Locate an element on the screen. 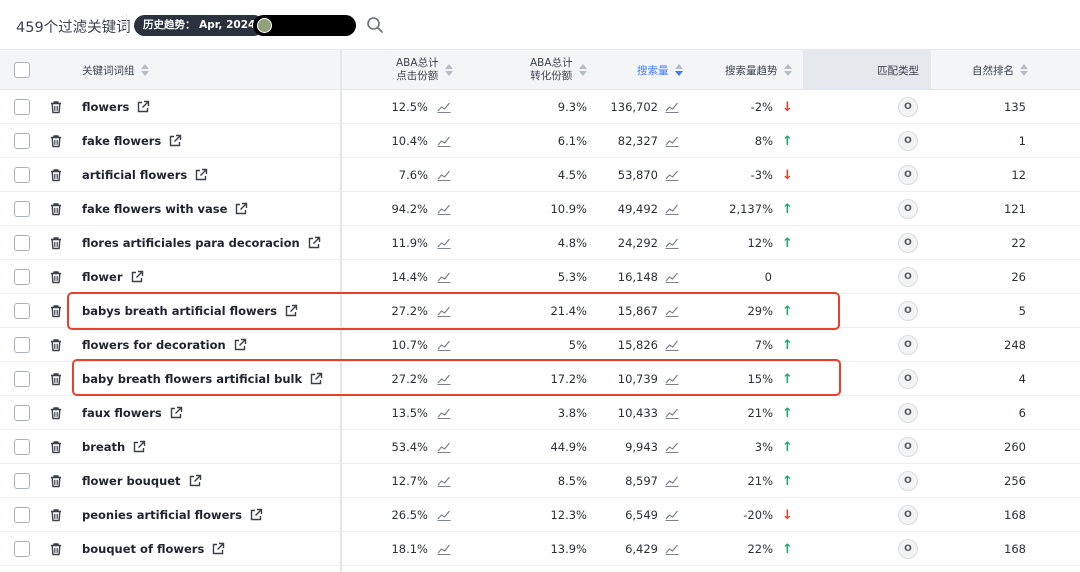 This screenshot has height=572, width=1080. user-account-pill is located at coordinates (304, 25).